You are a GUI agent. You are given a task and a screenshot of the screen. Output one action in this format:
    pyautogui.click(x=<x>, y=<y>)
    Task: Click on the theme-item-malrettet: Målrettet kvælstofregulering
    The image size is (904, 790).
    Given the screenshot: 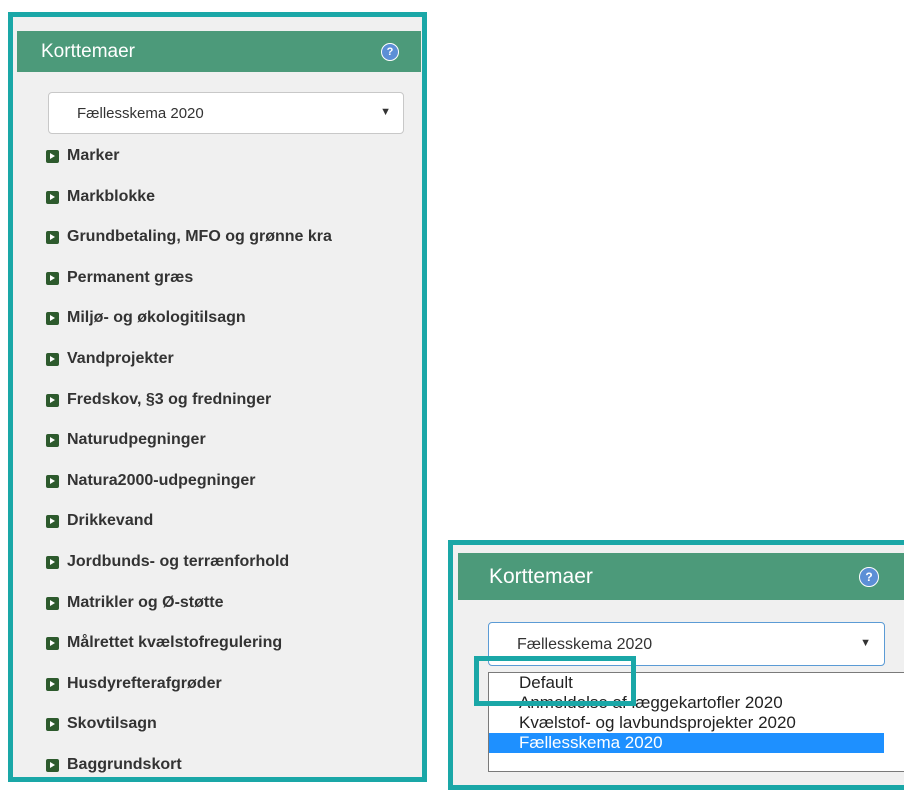 What is the action you would take?
    pyautogui.click(x=234, y=650)
    